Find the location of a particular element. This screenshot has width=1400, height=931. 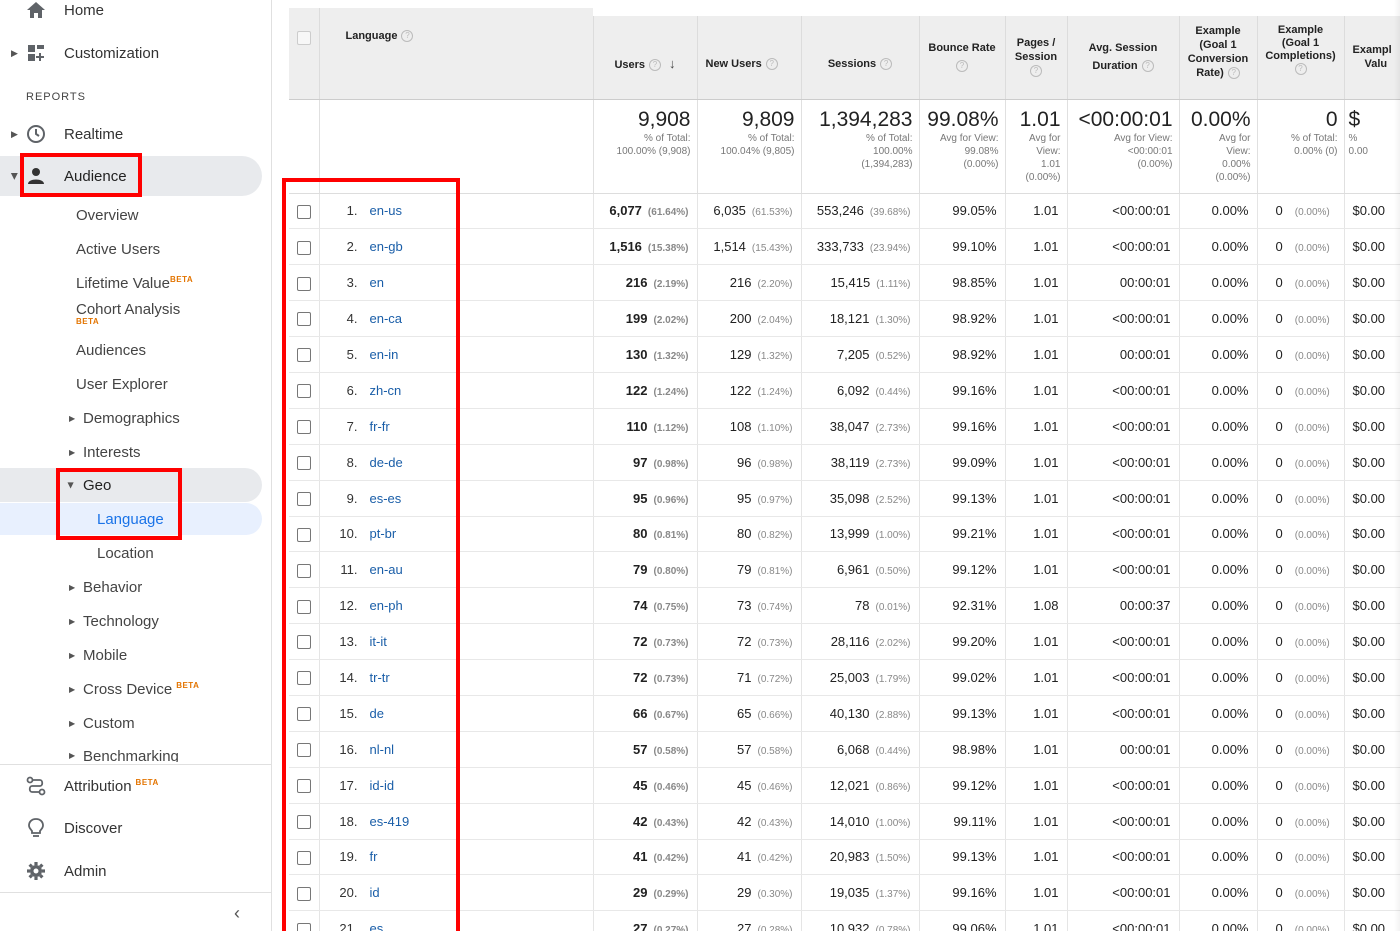

nav-technology: ▶ Technology is located at coordinates (135, 621).